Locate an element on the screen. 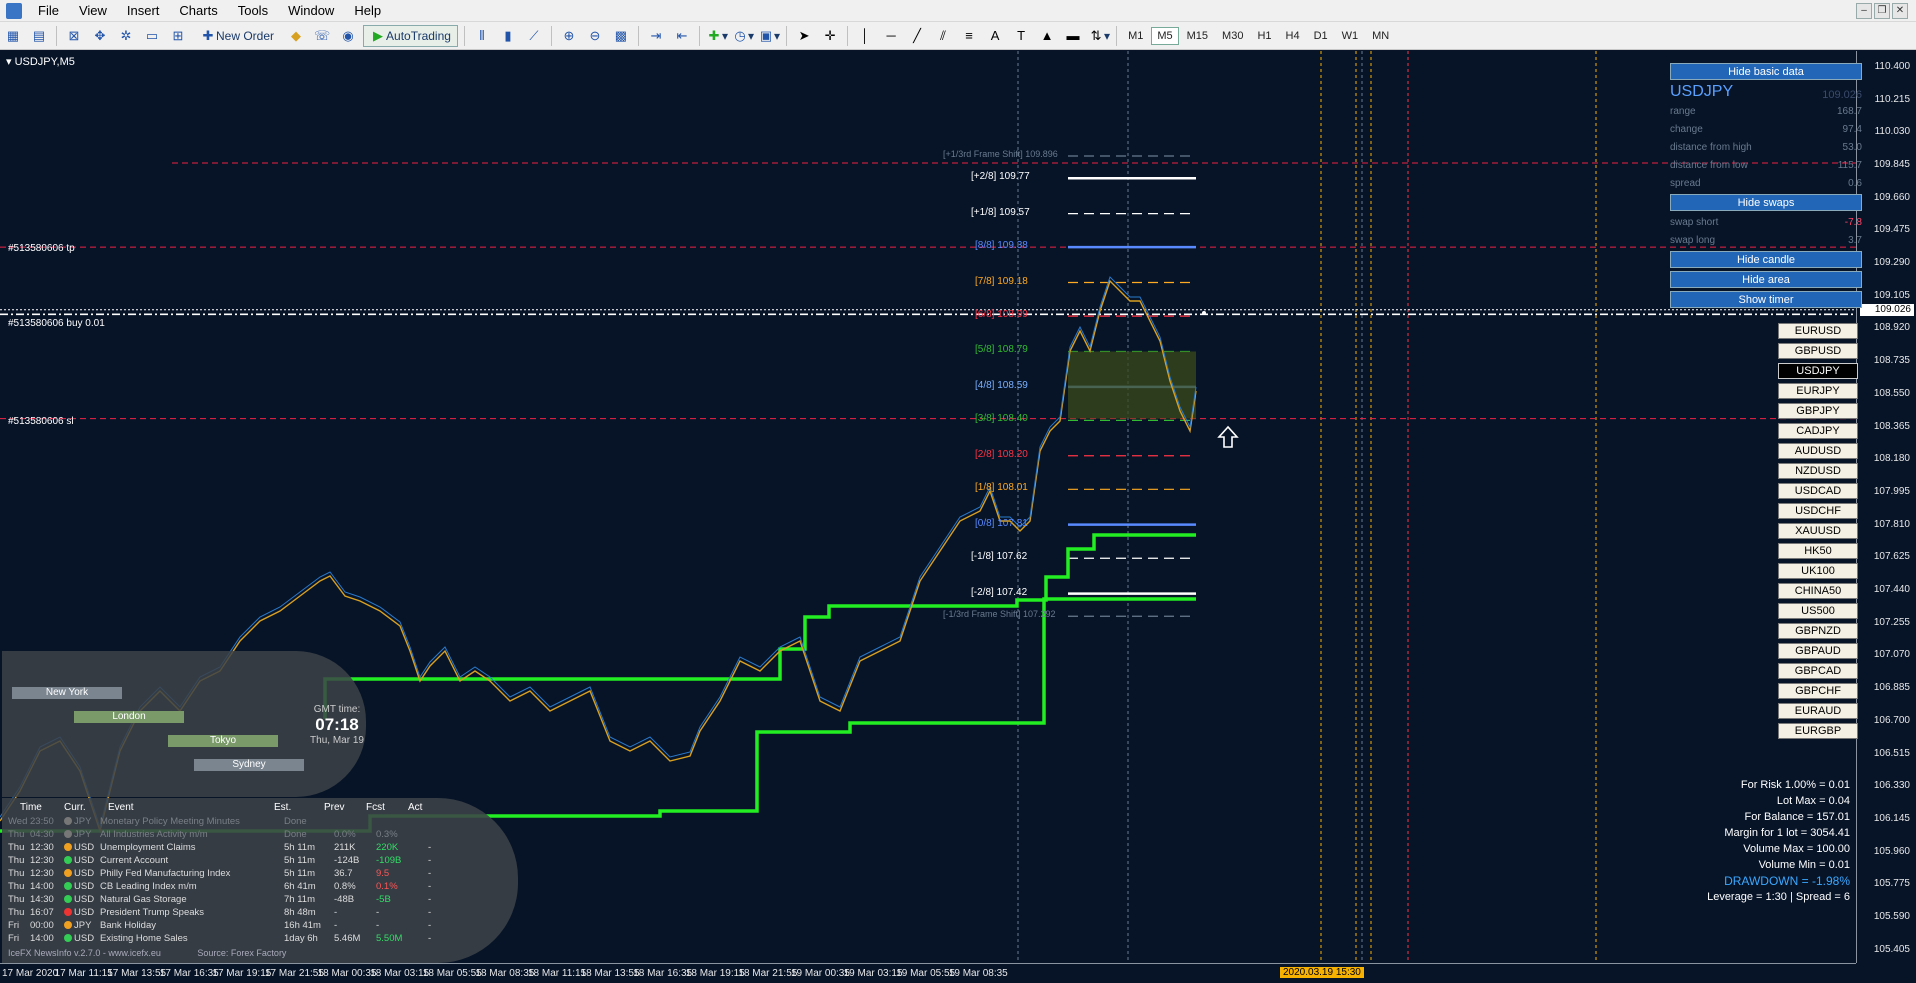  symbol-button-hk50: HK50 is located at coordinates (1818, 551).